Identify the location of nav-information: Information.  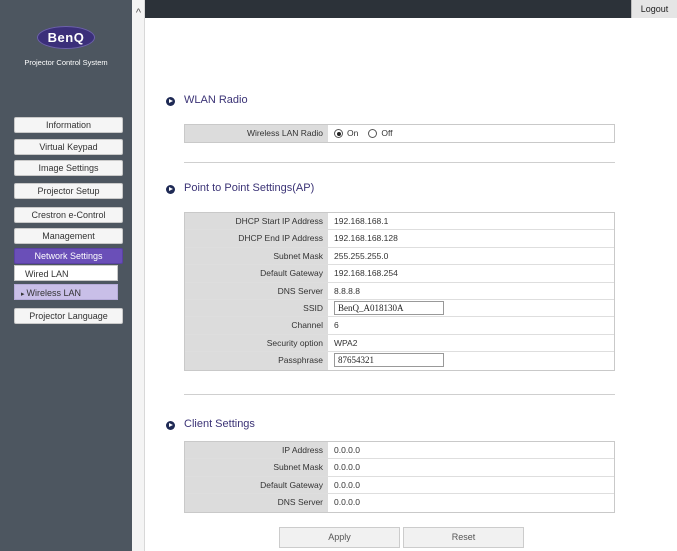
(68, 125).